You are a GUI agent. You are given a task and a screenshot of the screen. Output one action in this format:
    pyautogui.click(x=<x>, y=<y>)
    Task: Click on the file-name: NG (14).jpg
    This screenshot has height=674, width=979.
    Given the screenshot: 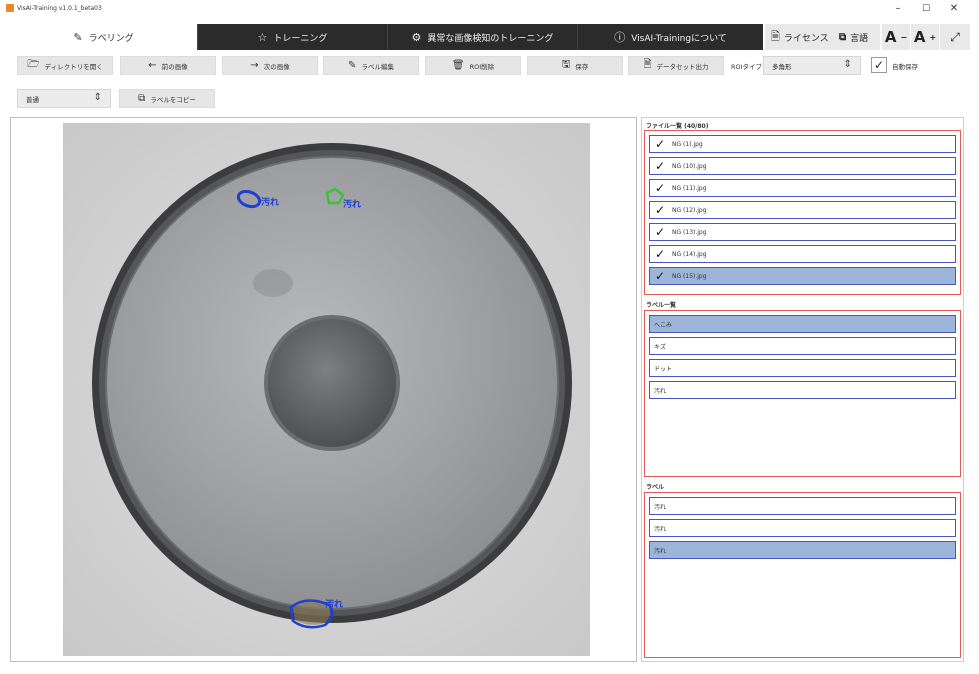 What is the action you would take?
    pyautogui.click(x=689, y=254)
    